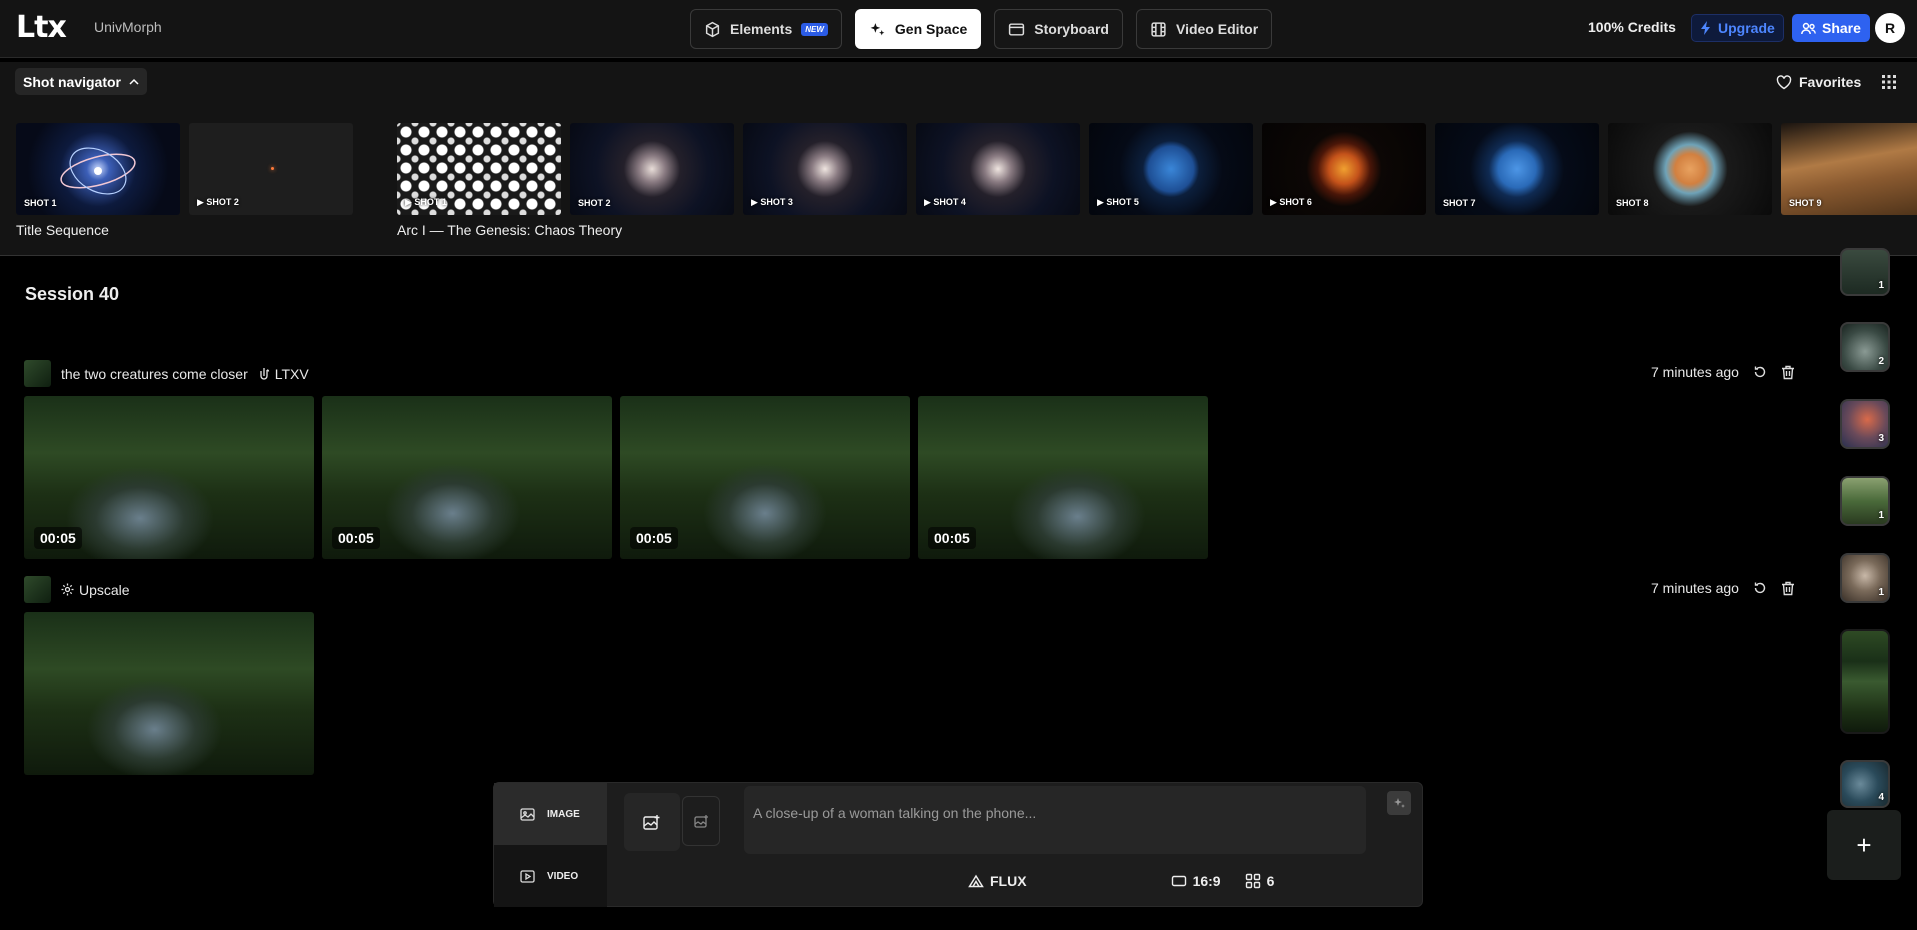 The width and height of the screenshot is (1917, 930). I want to click on rail-count: 1, so click(1881, 592).